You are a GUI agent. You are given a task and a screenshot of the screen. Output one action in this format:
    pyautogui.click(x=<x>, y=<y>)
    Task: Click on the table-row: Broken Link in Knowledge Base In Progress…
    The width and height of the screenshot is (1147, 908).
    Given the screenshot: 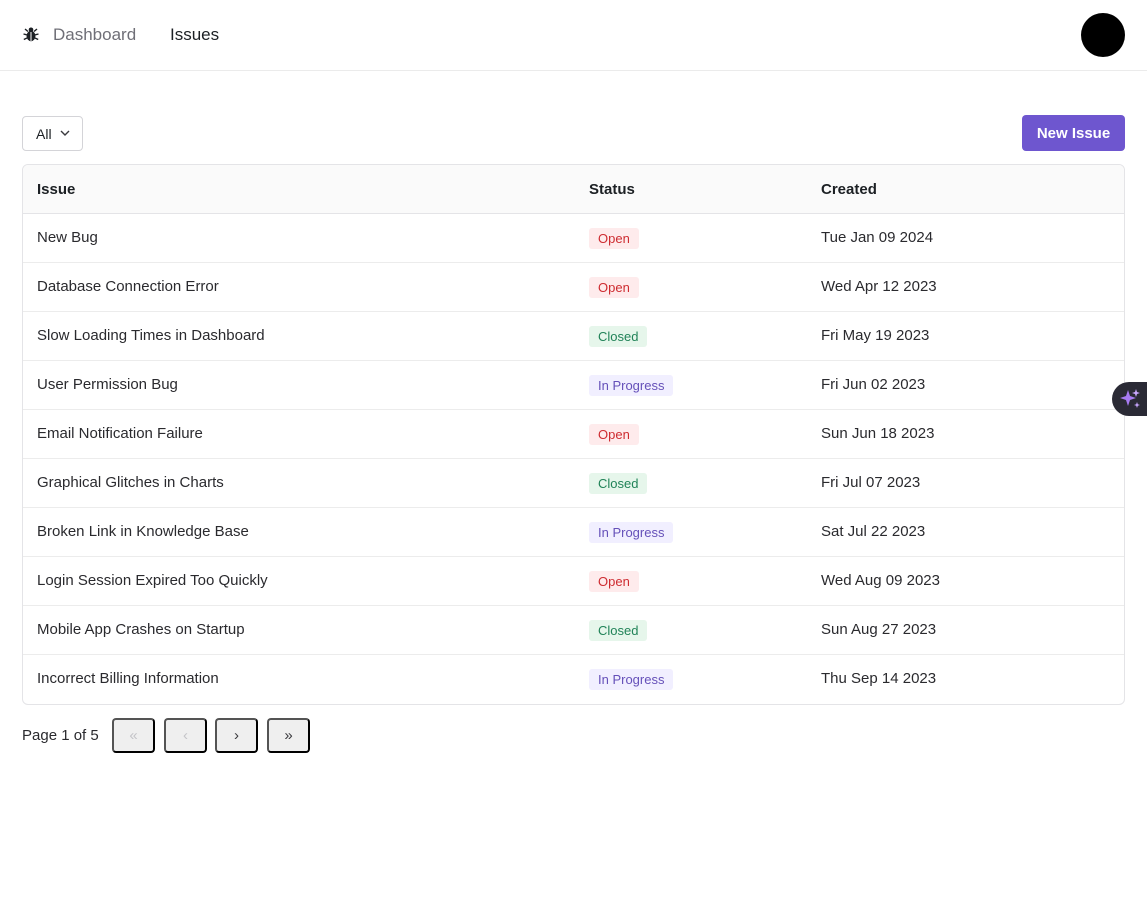 What is the action you would take?
    pyautogui.click(x=573, y=532)
    